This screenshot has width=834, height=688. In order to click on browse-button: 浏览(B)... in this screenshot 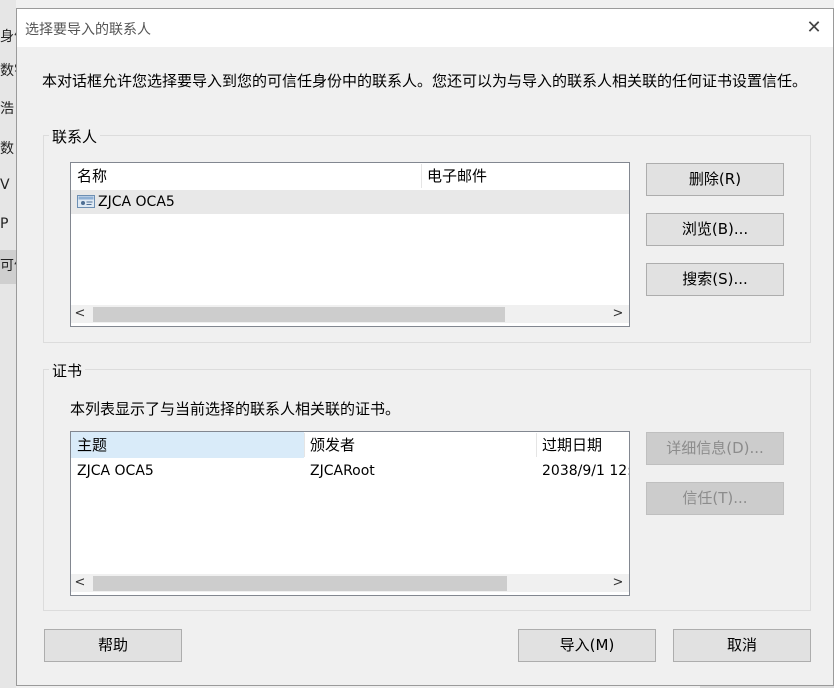, I will do `click(715, 229)`.